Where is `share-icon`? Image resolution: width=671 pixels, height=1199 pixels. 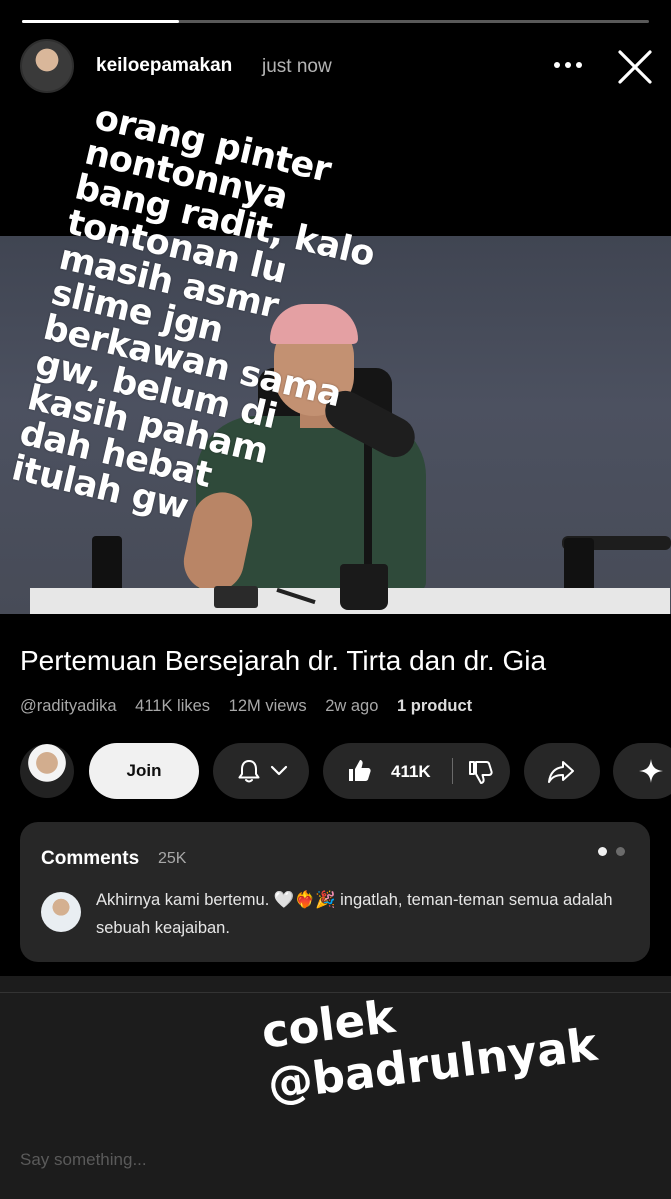 share-icon is located at coordinates (561, 772).